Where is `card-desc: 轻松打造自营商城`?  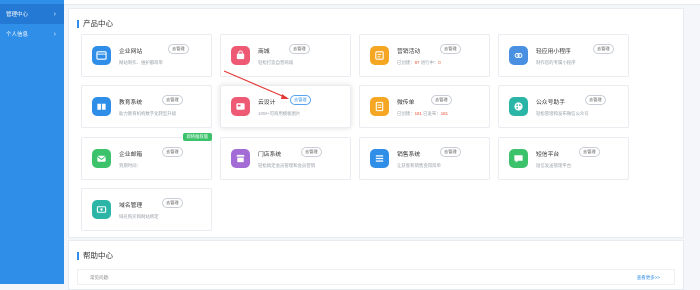
card-desc: 轻松打造自营商城 is located at coordinates (276, 62).